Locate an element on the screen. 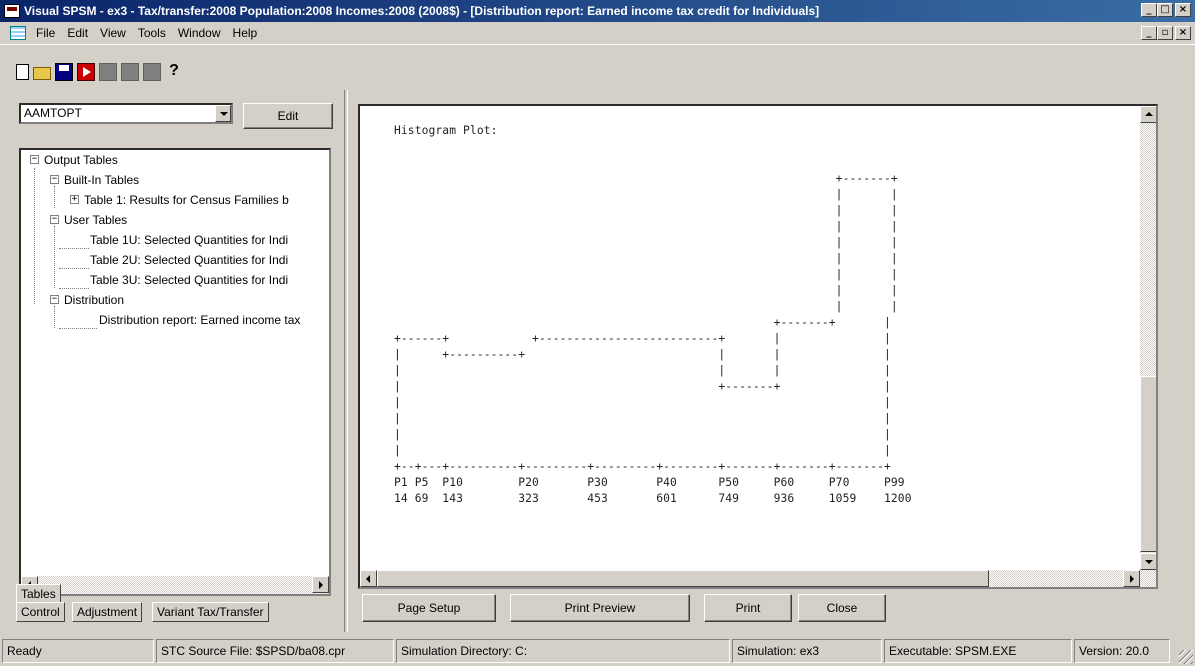 This screenshot has width=1195, height=666. menu-file: File is located at coordinates (45, 33).